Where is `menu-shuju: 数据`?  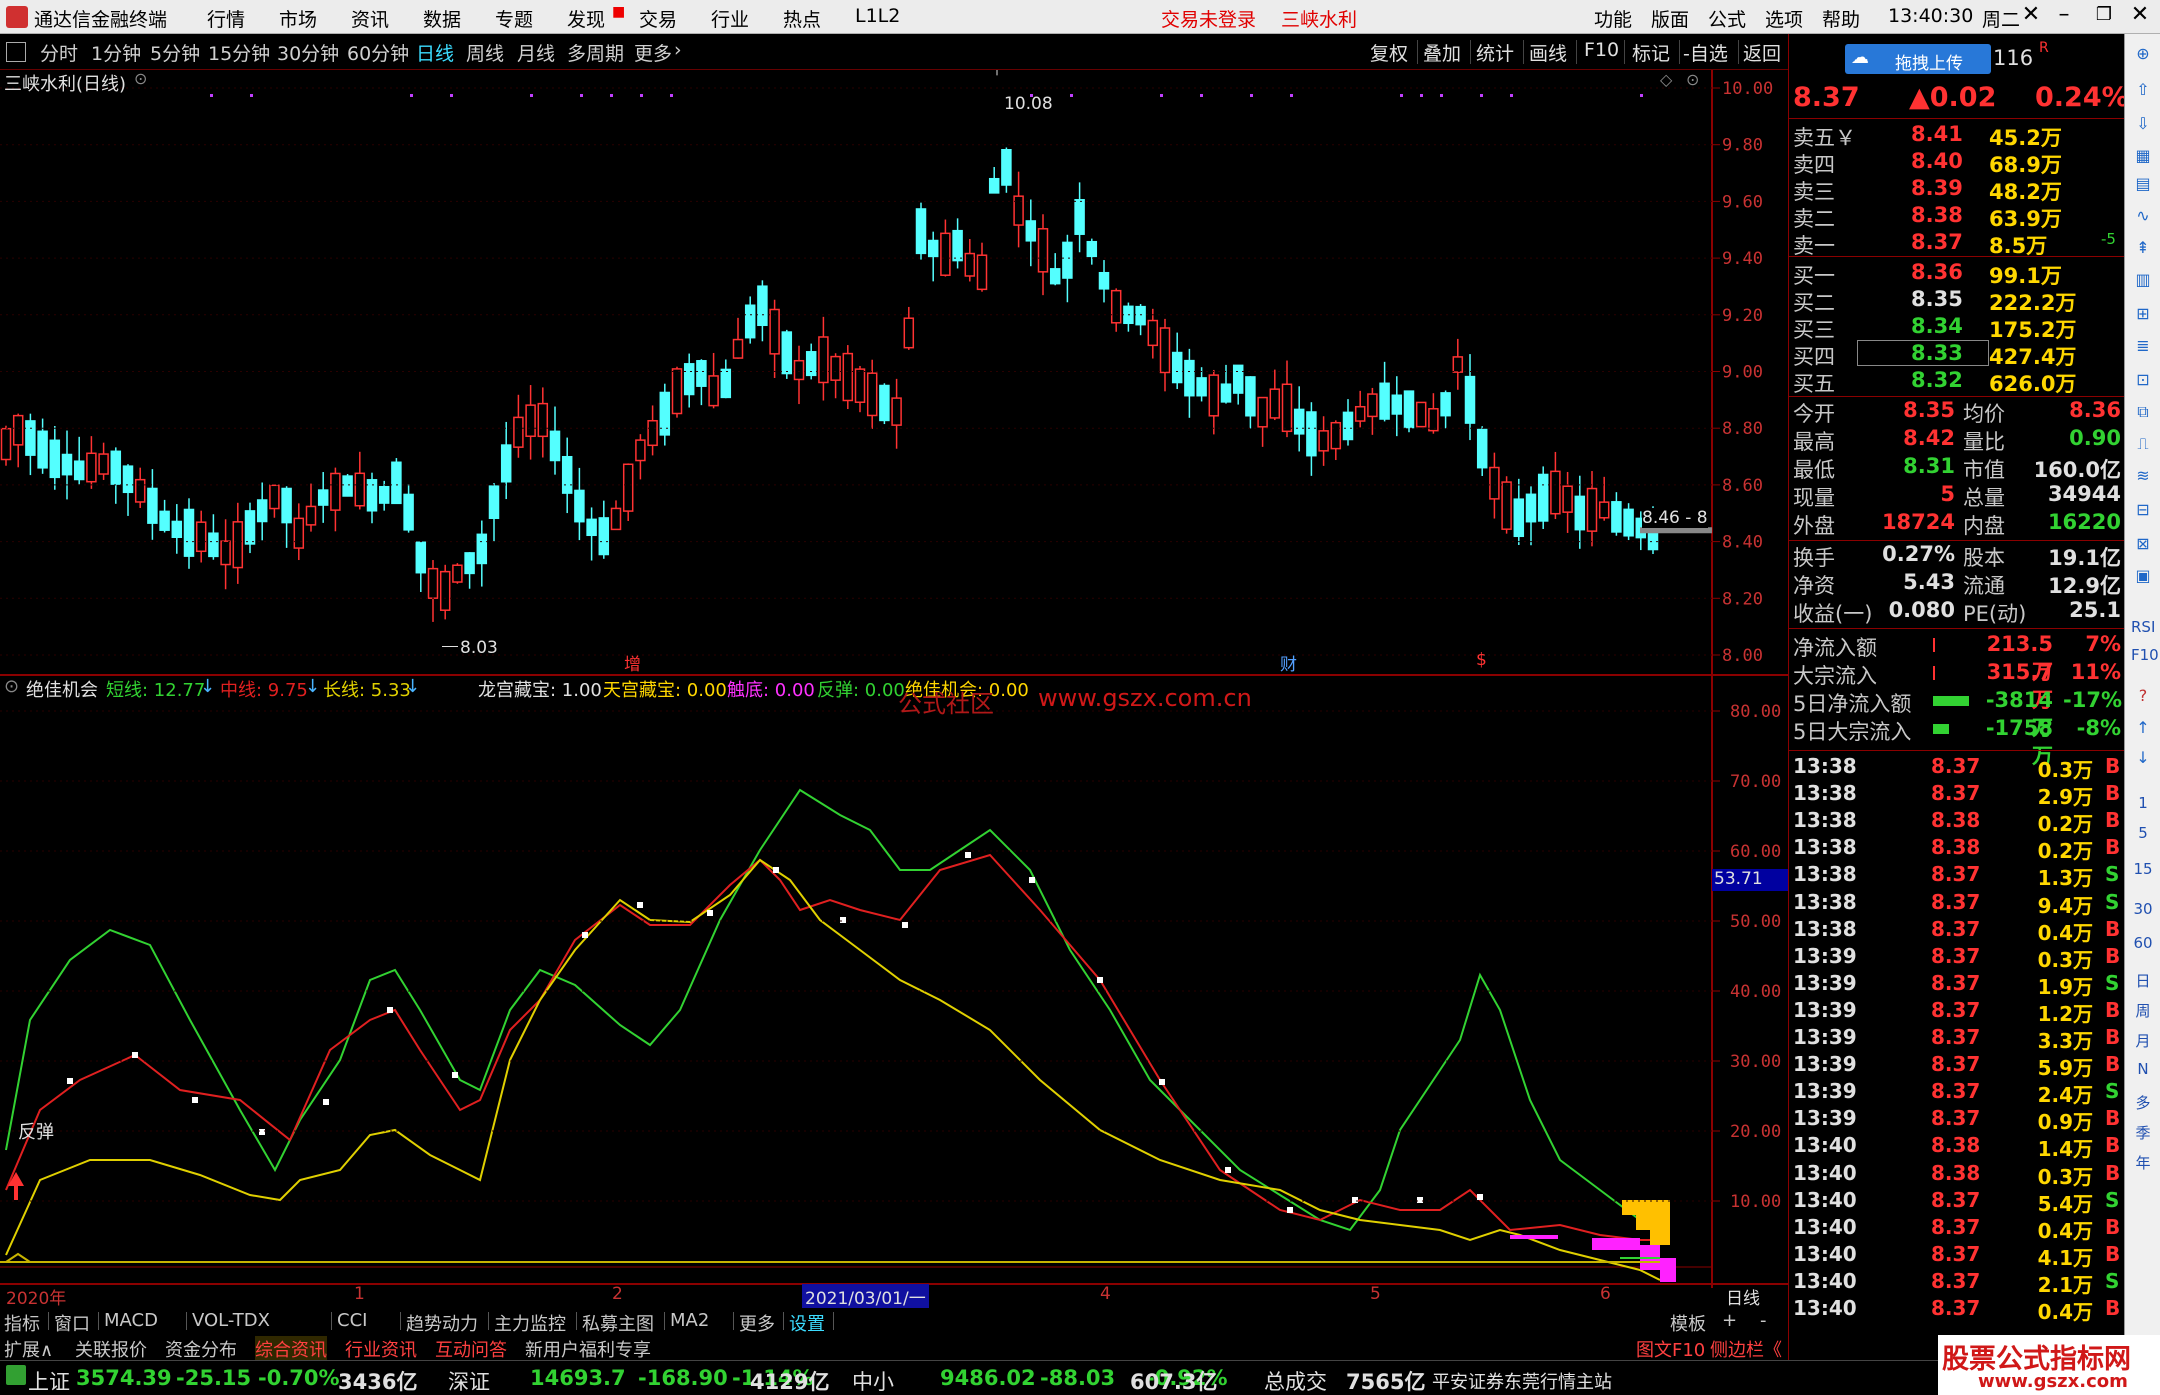
menu-shuju: 数据 is located at coordinates (442, 18).